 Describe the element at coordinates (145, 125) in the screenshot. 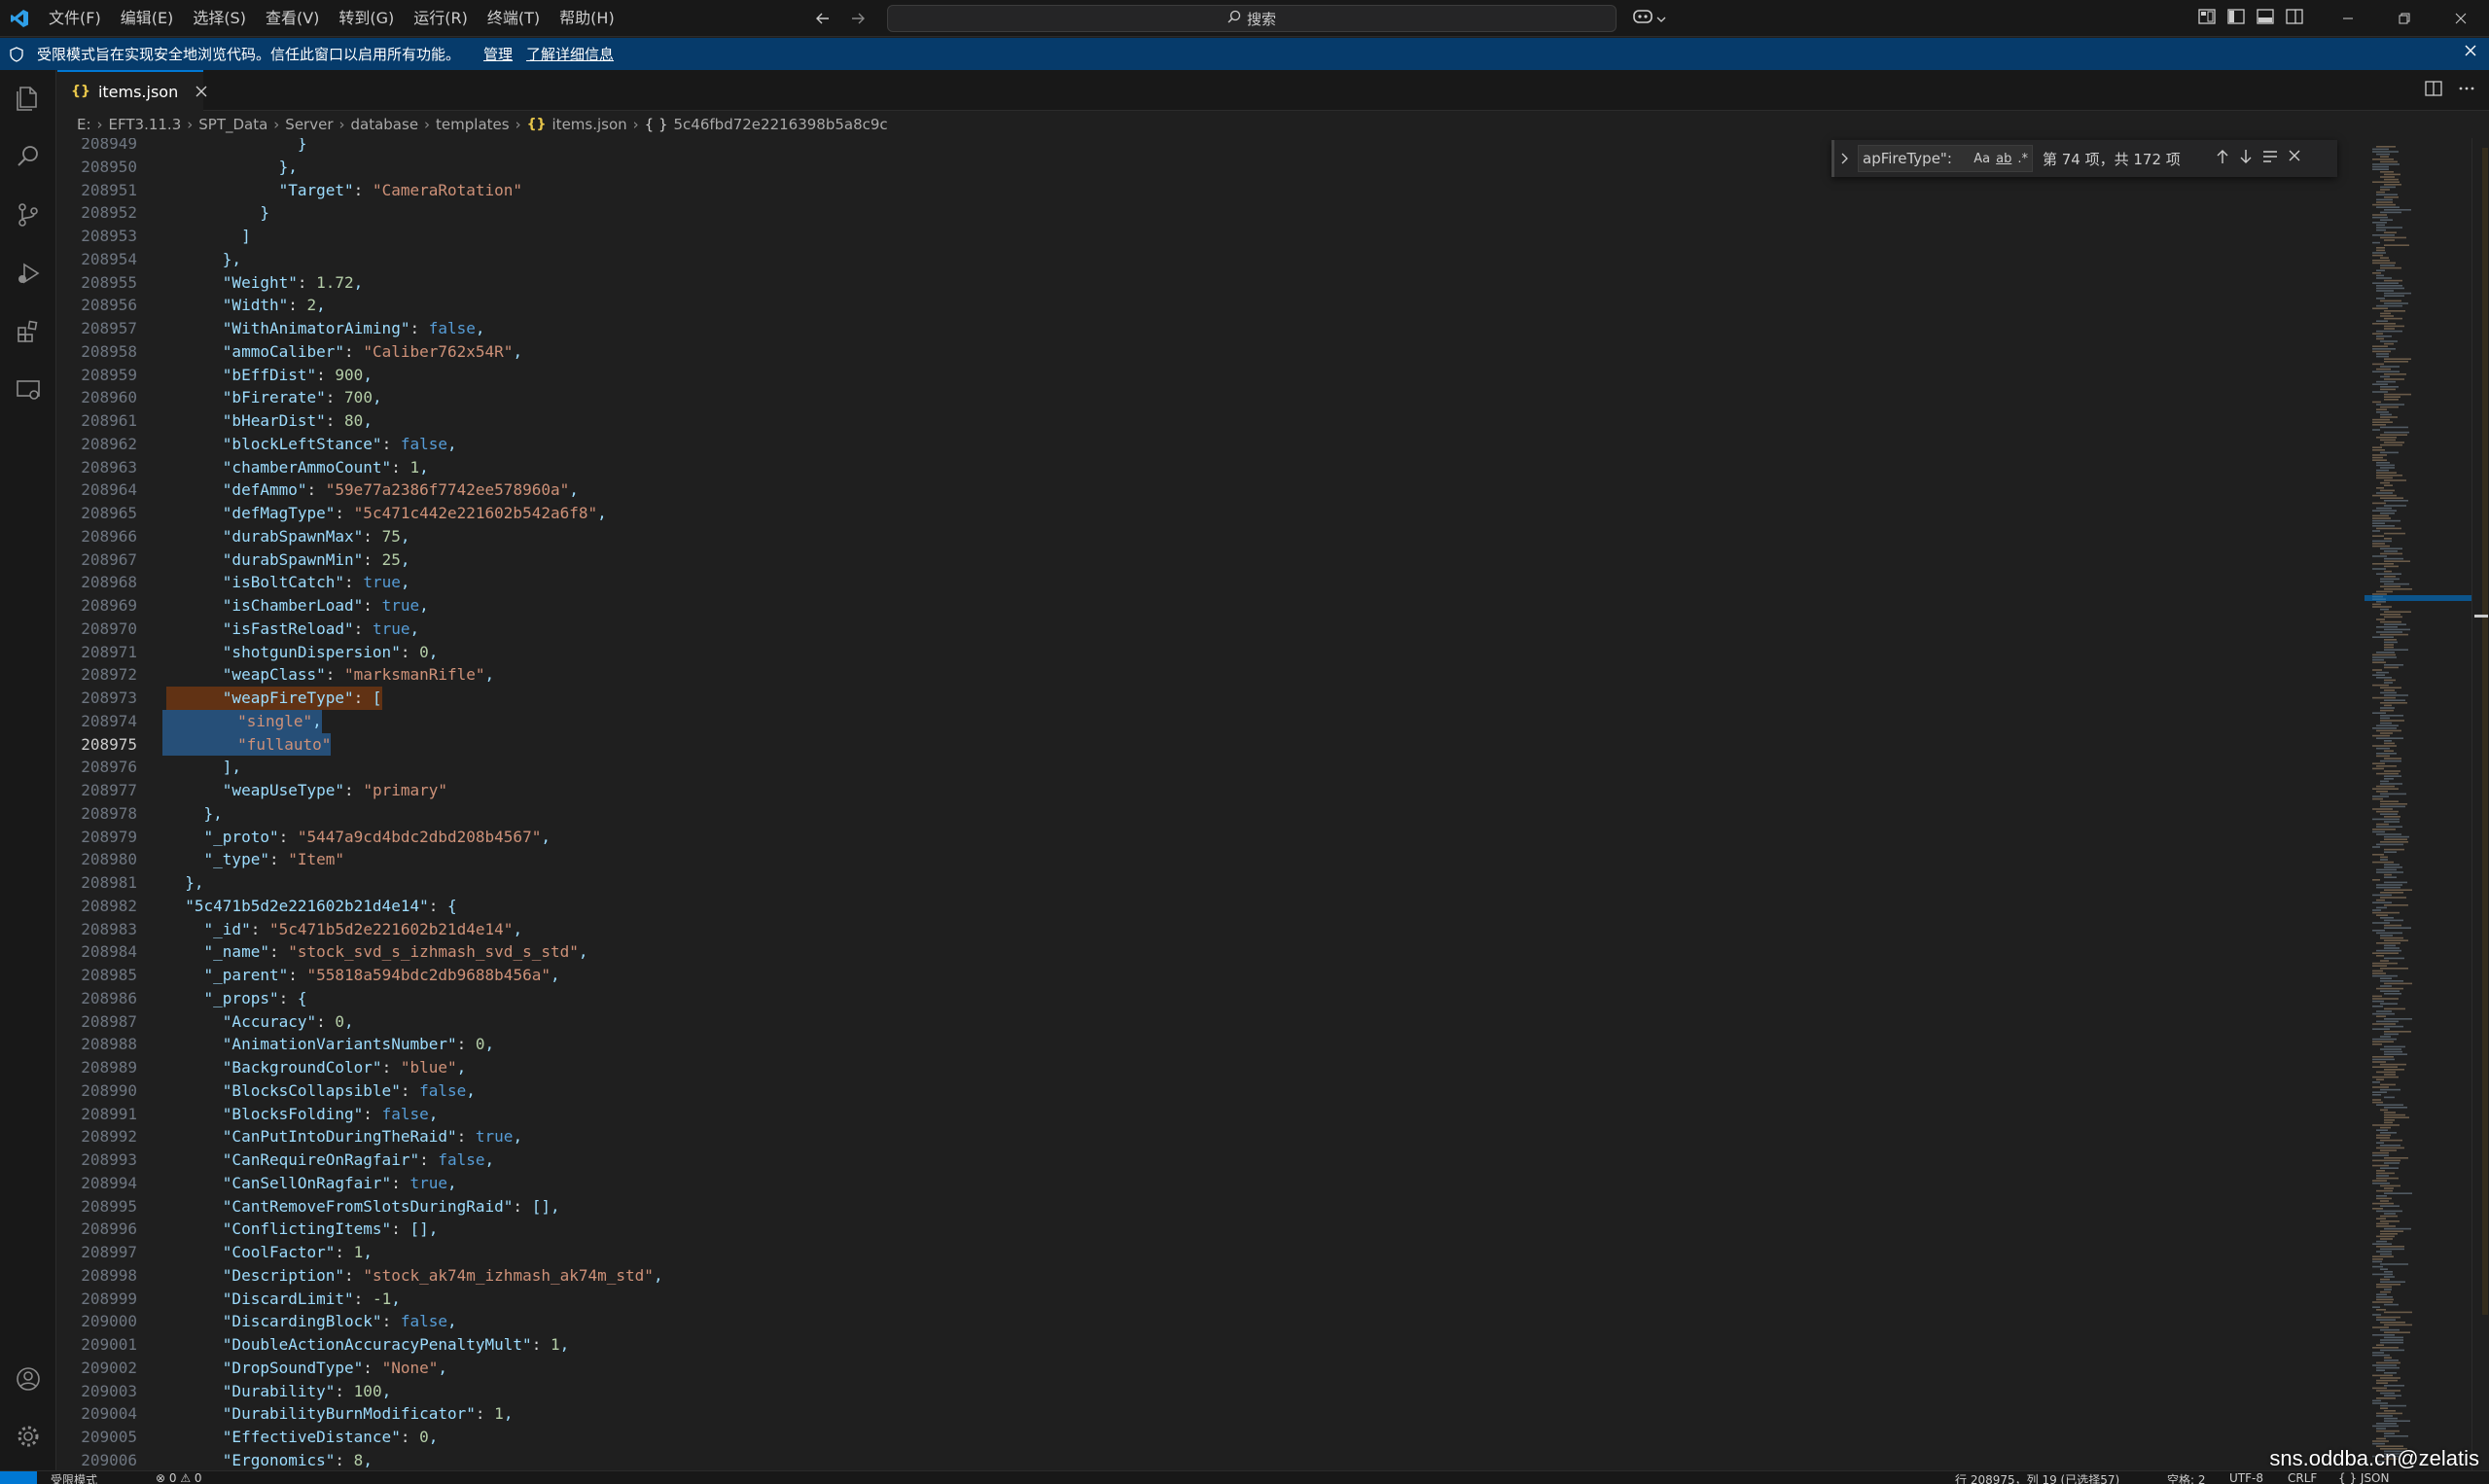

I see `breadcrumb-item: EFT3.11.3` at that location.